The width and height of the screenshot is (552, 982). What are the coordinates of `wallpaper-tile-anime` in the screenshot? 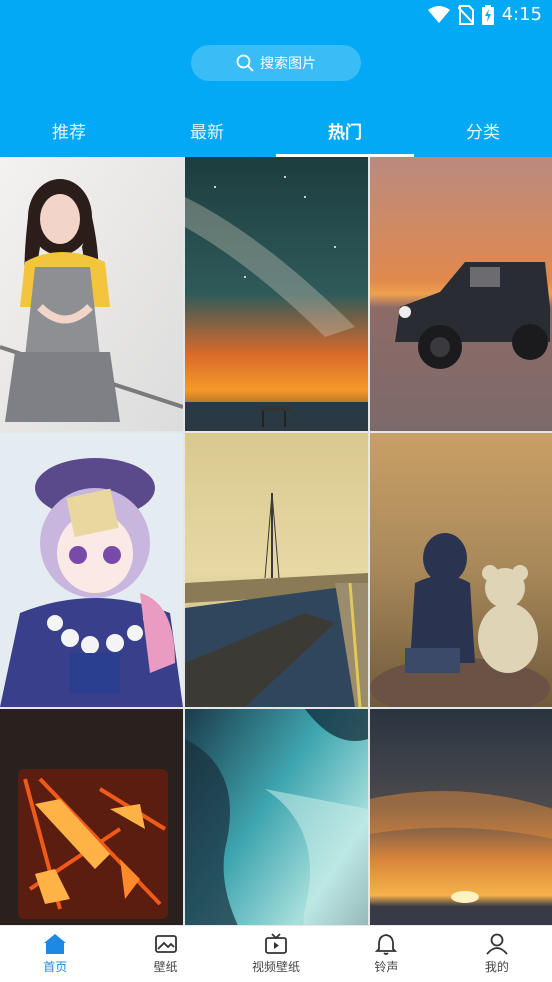 It's located at (91, 570).